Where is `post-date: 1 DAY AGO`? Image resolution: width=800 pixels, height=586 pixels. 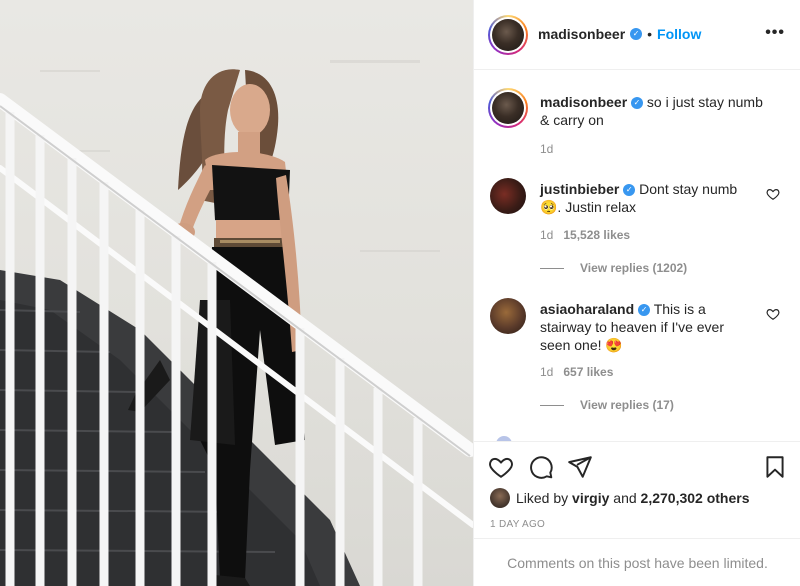 post-date: 1 DAY AGO is located at coordinates (517, 524).